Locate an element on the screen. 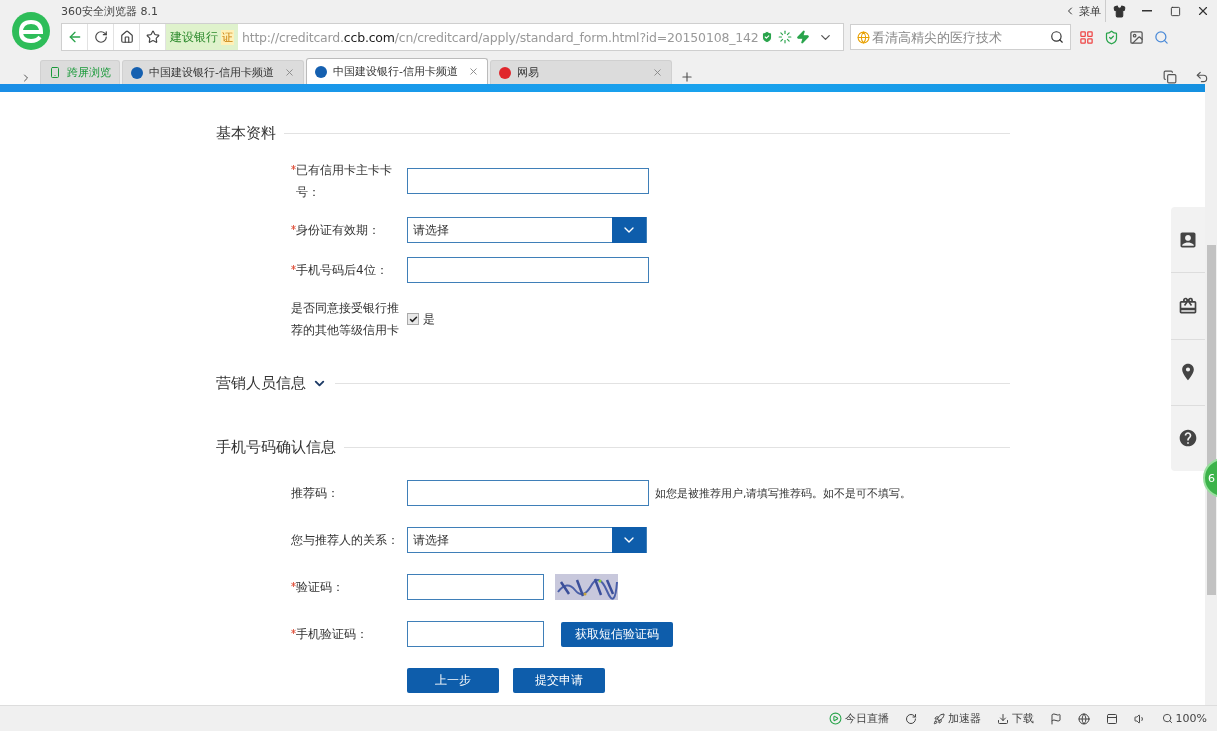 This screenshot has width=1217, height=731. undo-icon is located at coordinates (1202, 77).